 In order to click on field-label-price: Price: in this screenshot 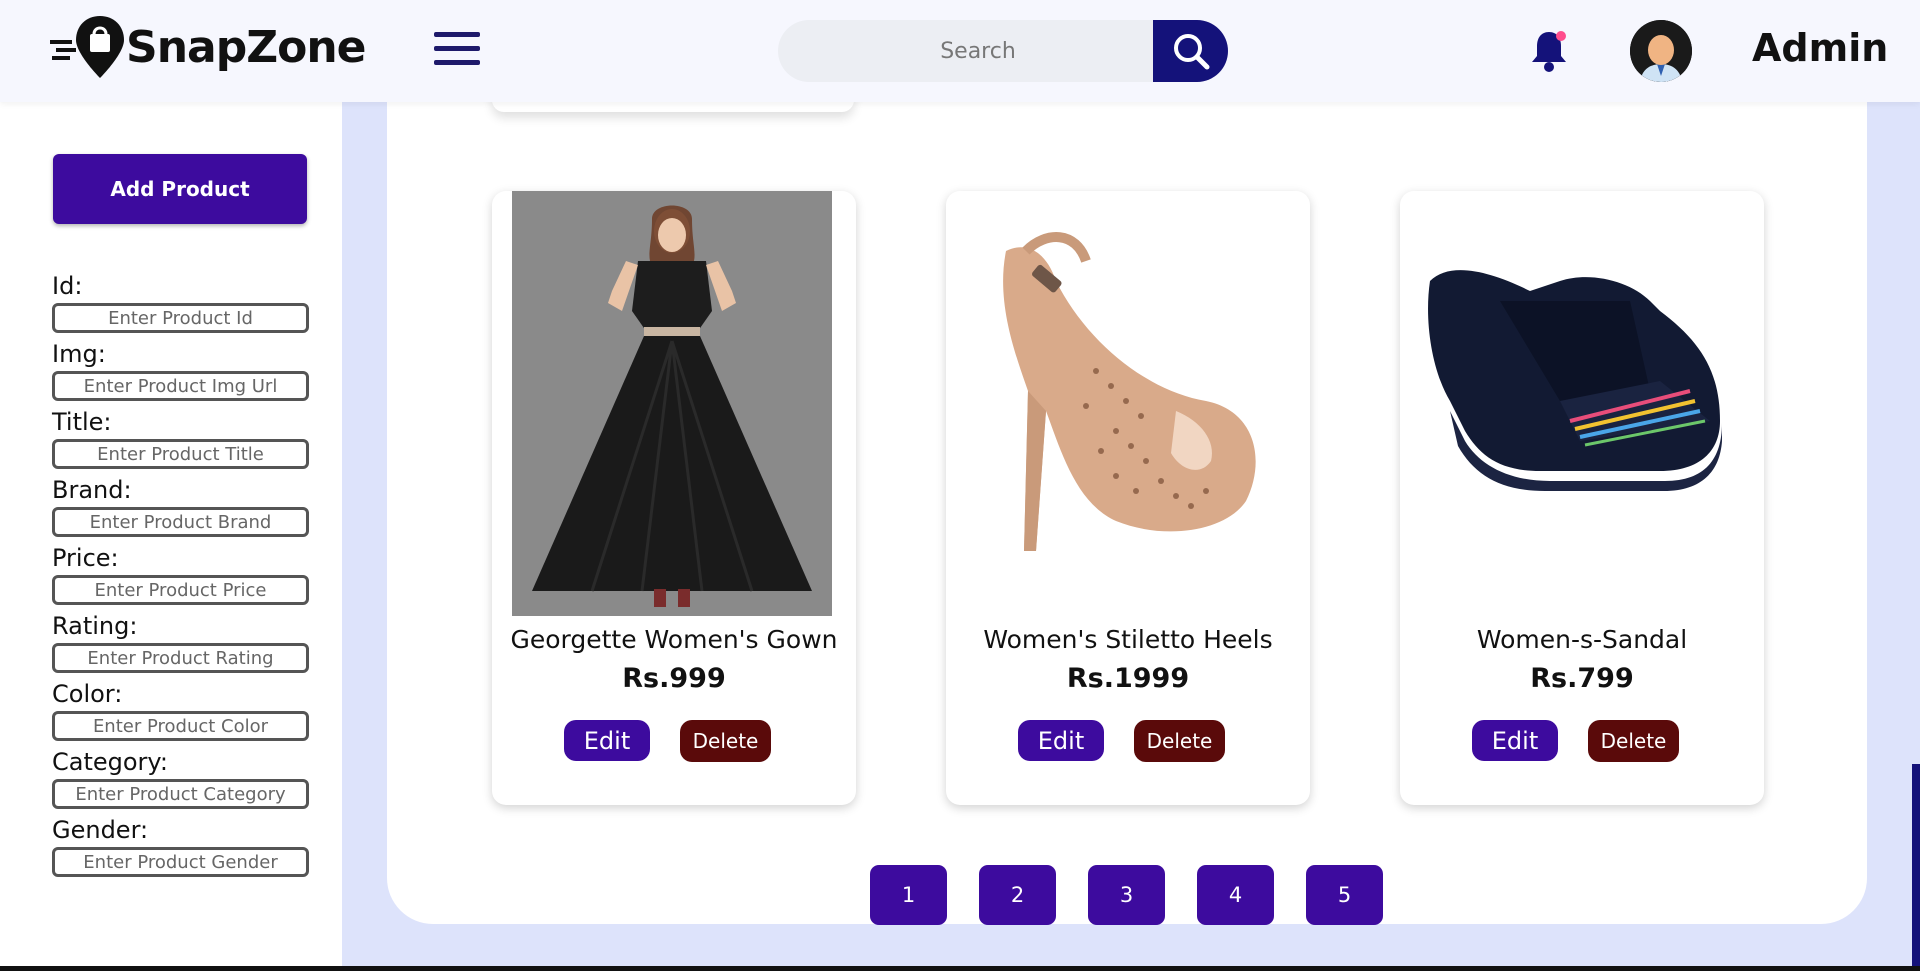, I will do `click(85, 558)`.